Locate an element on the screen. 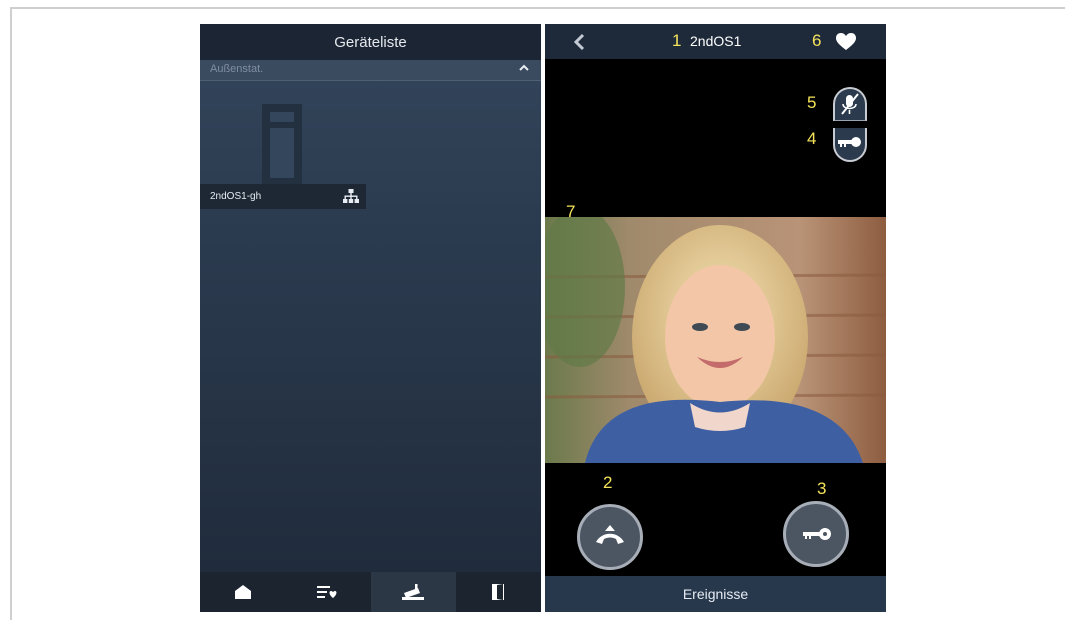 The width and height of the screenshot is (1065, 620). page-frame-top is located at coordinates (537, 8).